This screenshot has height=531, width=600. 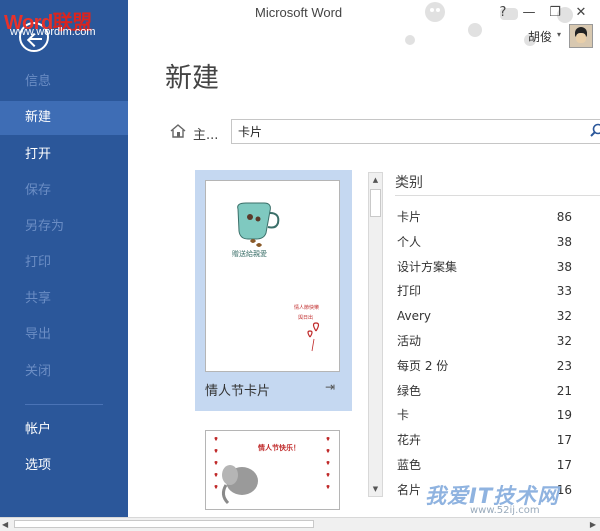 What do you see at coordinates (38, 371) in the screenshot?
I see `sidebar-item-close: 关闭` at bounding box center [38, 371].